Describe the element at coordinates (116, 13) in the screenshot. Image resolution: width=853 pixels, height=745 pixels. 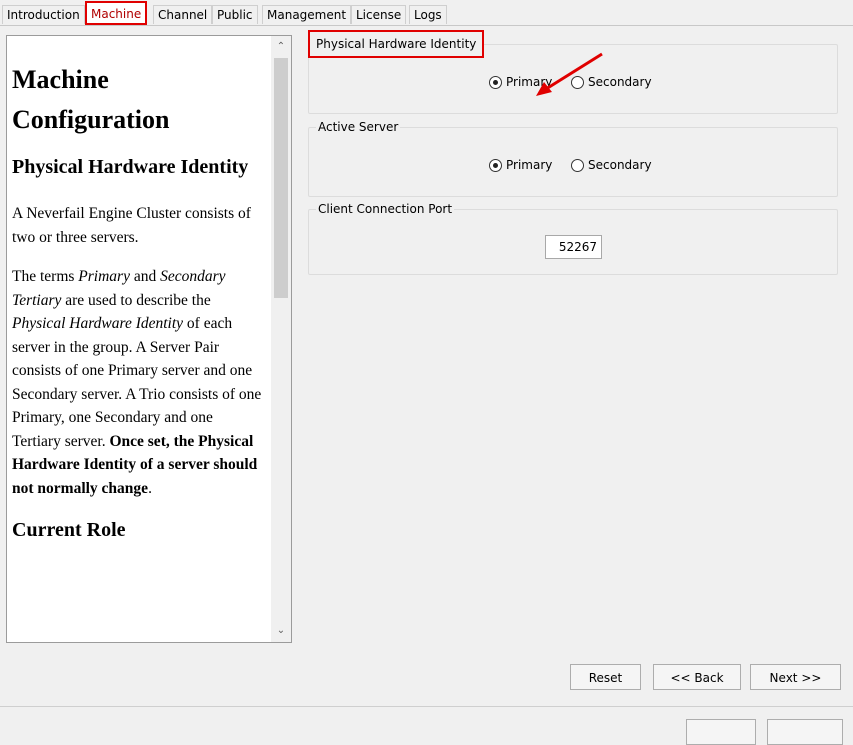
I see `tab-machine: Machine` at that location.